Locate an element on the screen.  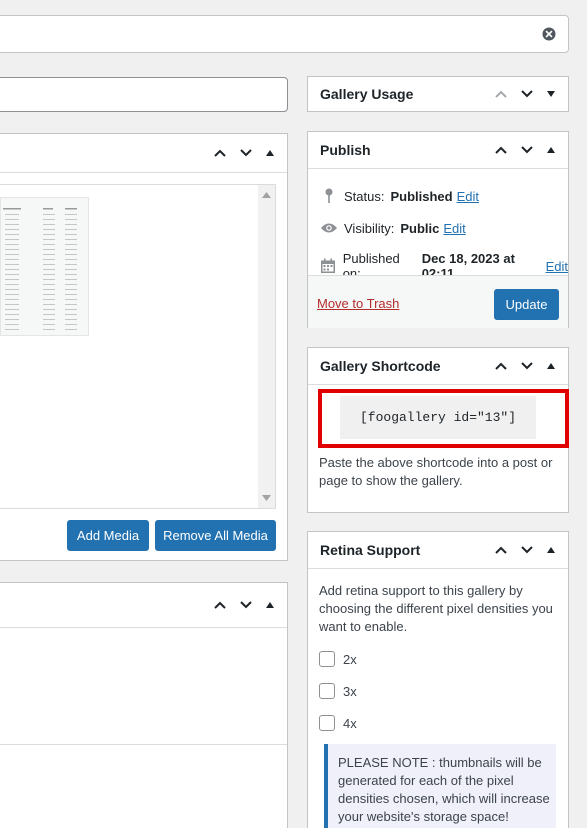
status-value: Published is located at coordinates (421, 196).